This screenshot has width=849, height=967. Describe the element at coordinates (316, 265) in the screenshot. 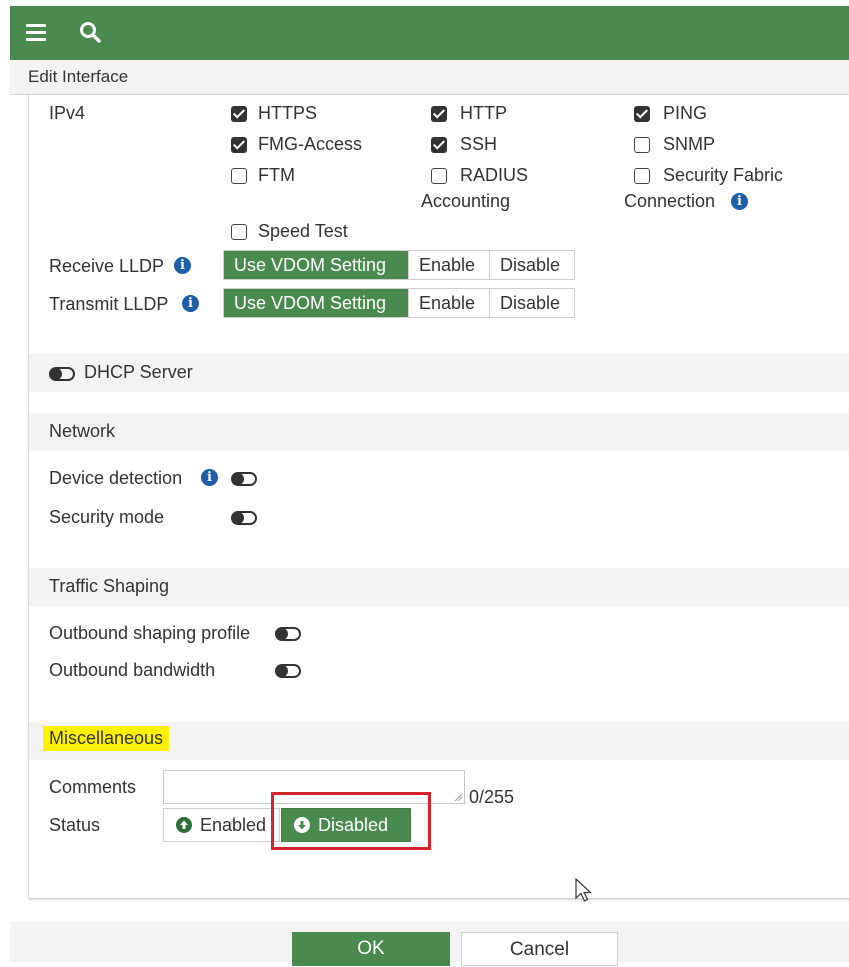

I see `receive-lldp-use-vdom: Use VDOM Setting` at that location.